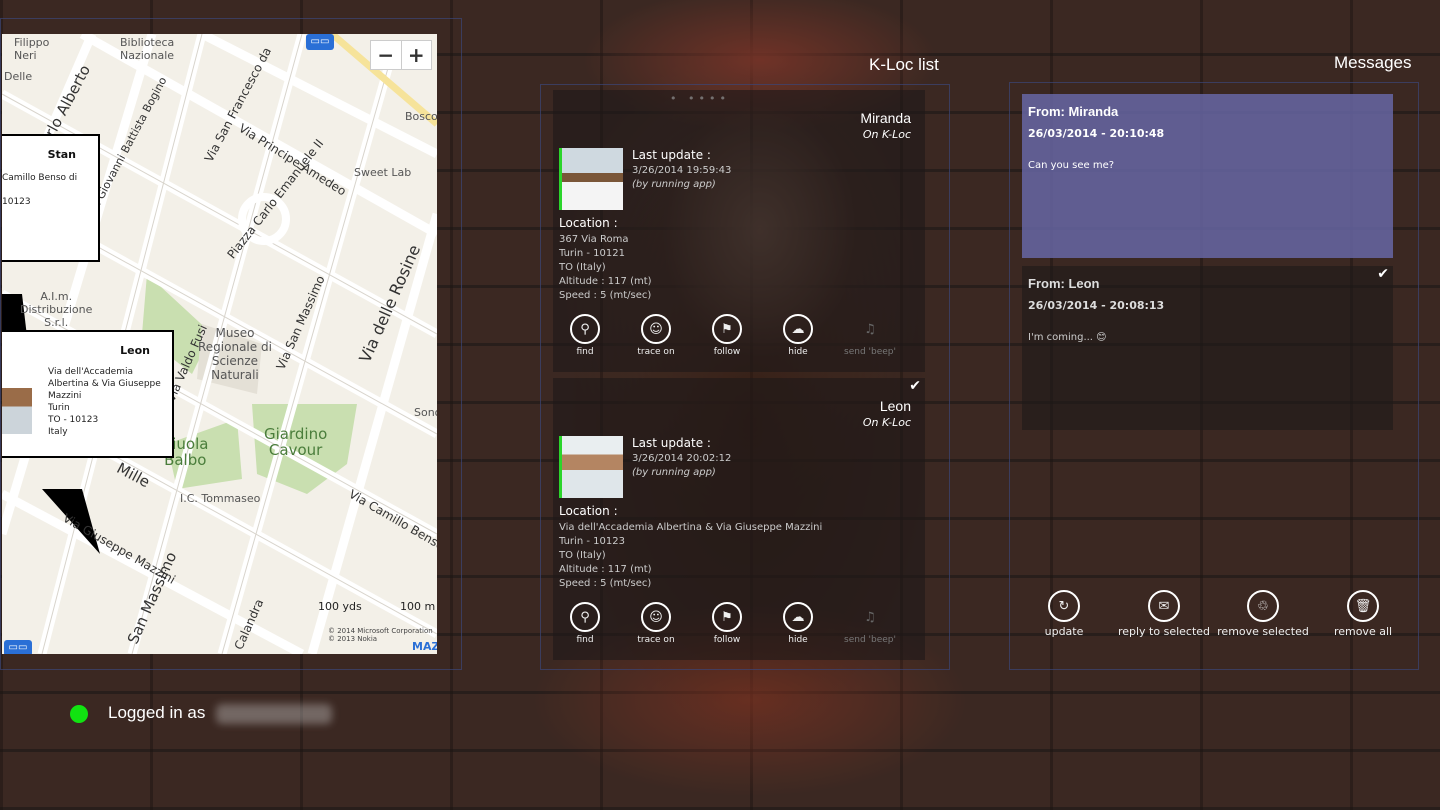 The image size is (1440, 810). I want to click on refresh-icon: ↻, so click(1064, 606).